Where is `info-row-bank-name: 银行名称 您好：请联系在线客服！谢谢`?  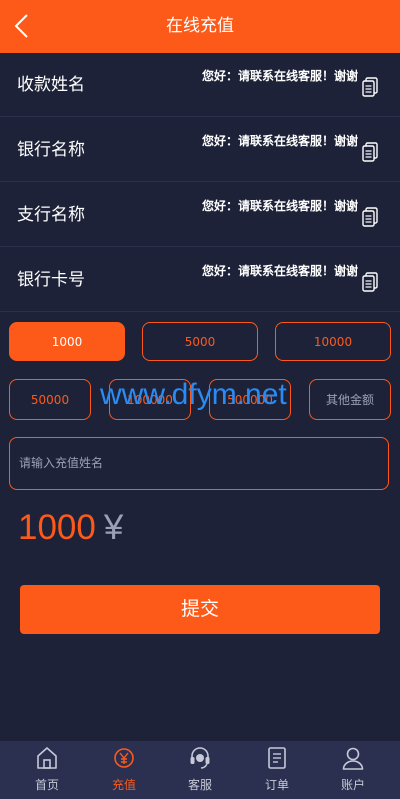 info-row-bank-name: 银行名称 您好：请联系在线客服！谢谢 is located at coordinates (200, 150).